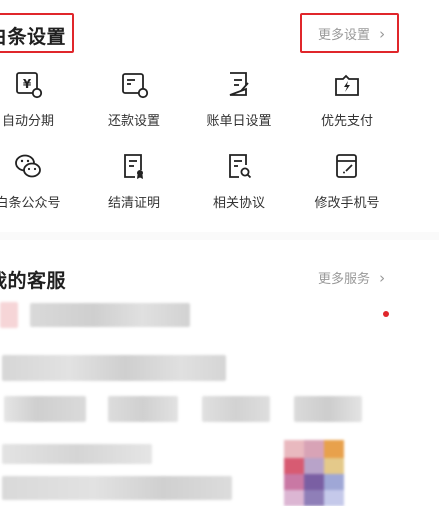 The image size is (439, 506). Describe the element at coordinates (346, 166) in the screenshot. I see `phone-edit-icon` at that location.